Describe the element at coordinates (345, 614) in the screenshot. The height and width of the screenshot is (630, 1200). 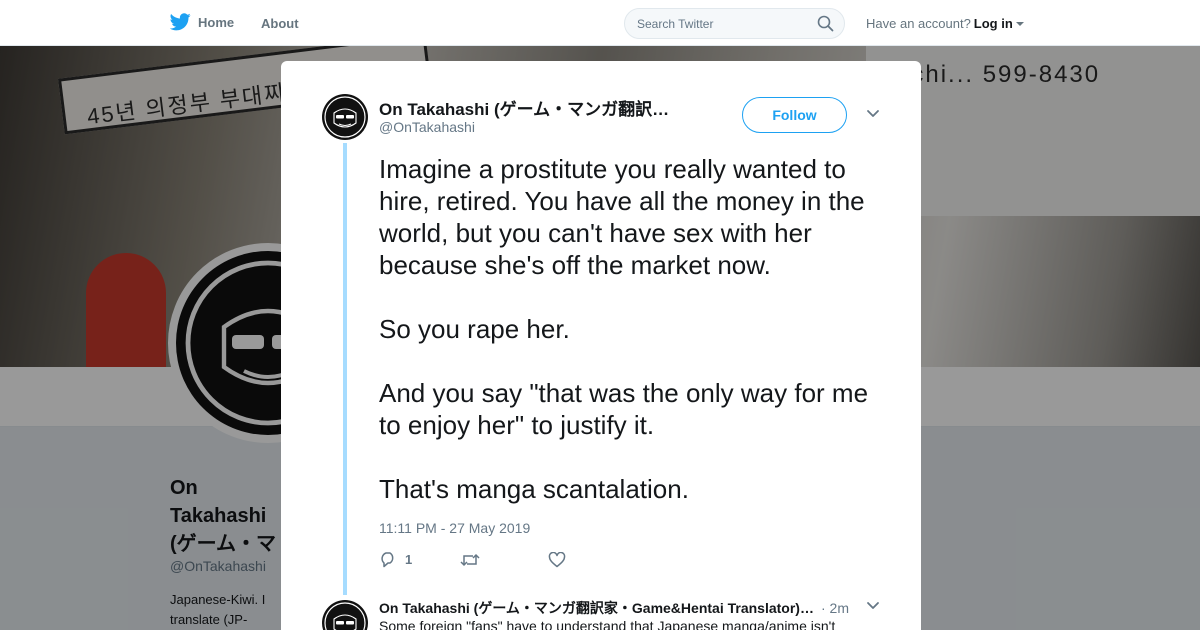
I see `reply-author-avatar` at that location.